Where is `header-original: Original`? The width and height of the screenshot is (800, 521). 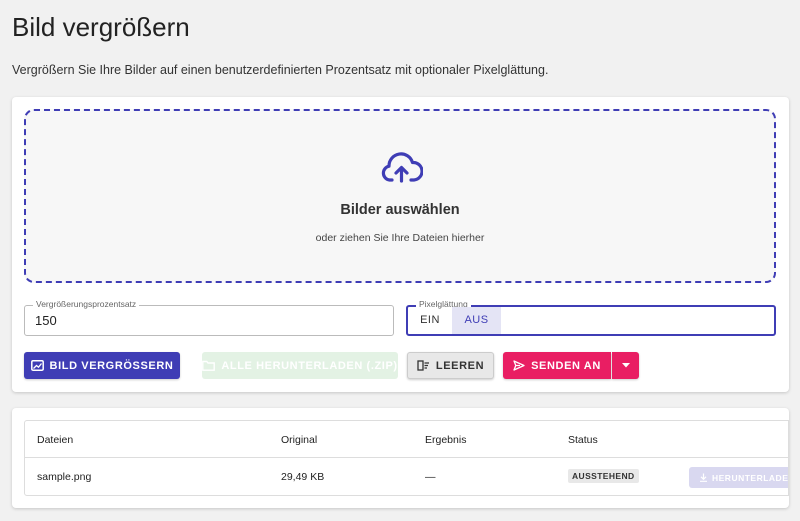
header-original: Original is located at coordinates (299, 440).